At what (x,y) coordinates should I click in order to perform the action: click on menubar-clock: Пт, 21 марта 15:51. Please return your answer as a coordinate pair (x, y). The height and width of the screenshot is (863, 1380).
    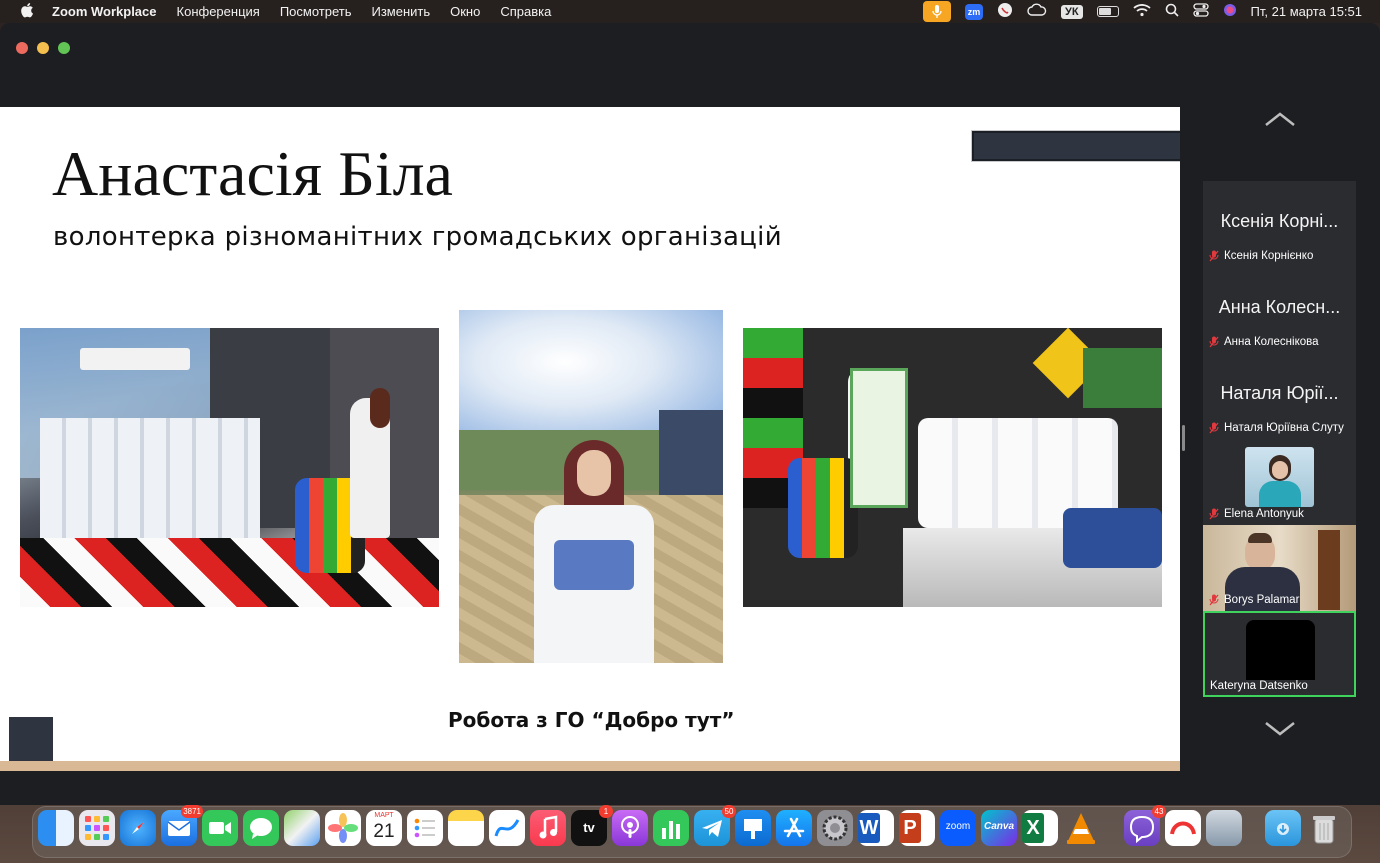
    Looking at the image, I should click on (1306, 11).